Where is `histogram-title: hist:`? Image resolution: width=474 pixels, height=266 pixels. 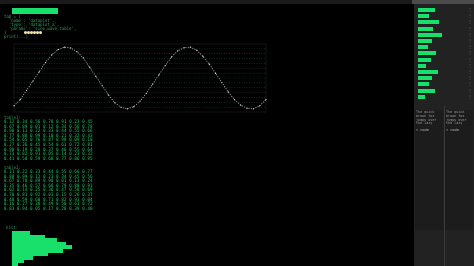
histogram-title: hist: is located at coordinates (12, 227).